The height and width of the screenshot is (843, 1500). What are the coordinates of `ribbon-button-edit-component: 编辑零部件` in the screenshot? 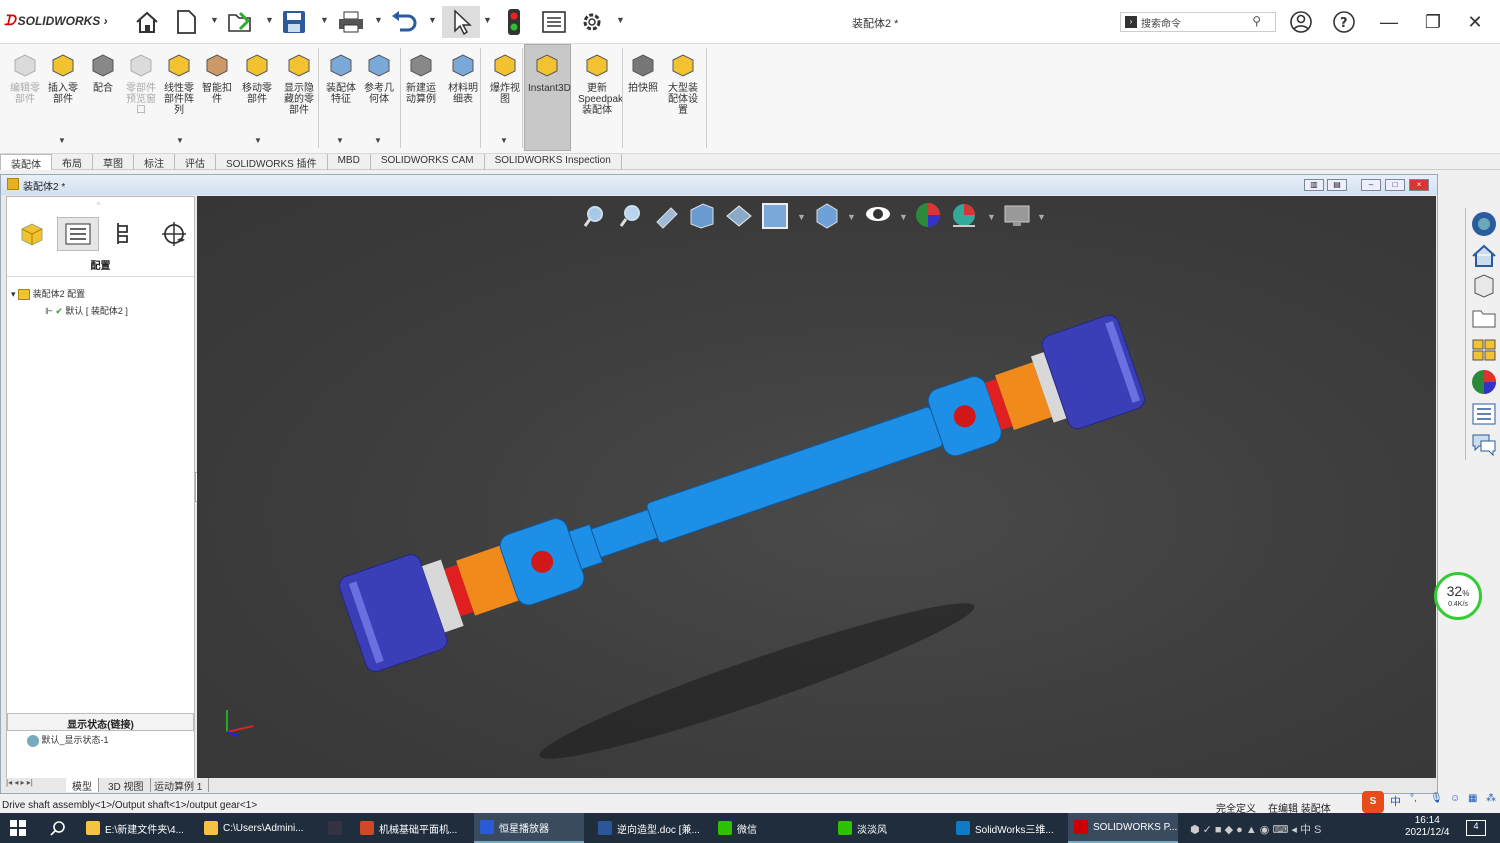 It's located at (25, 77).